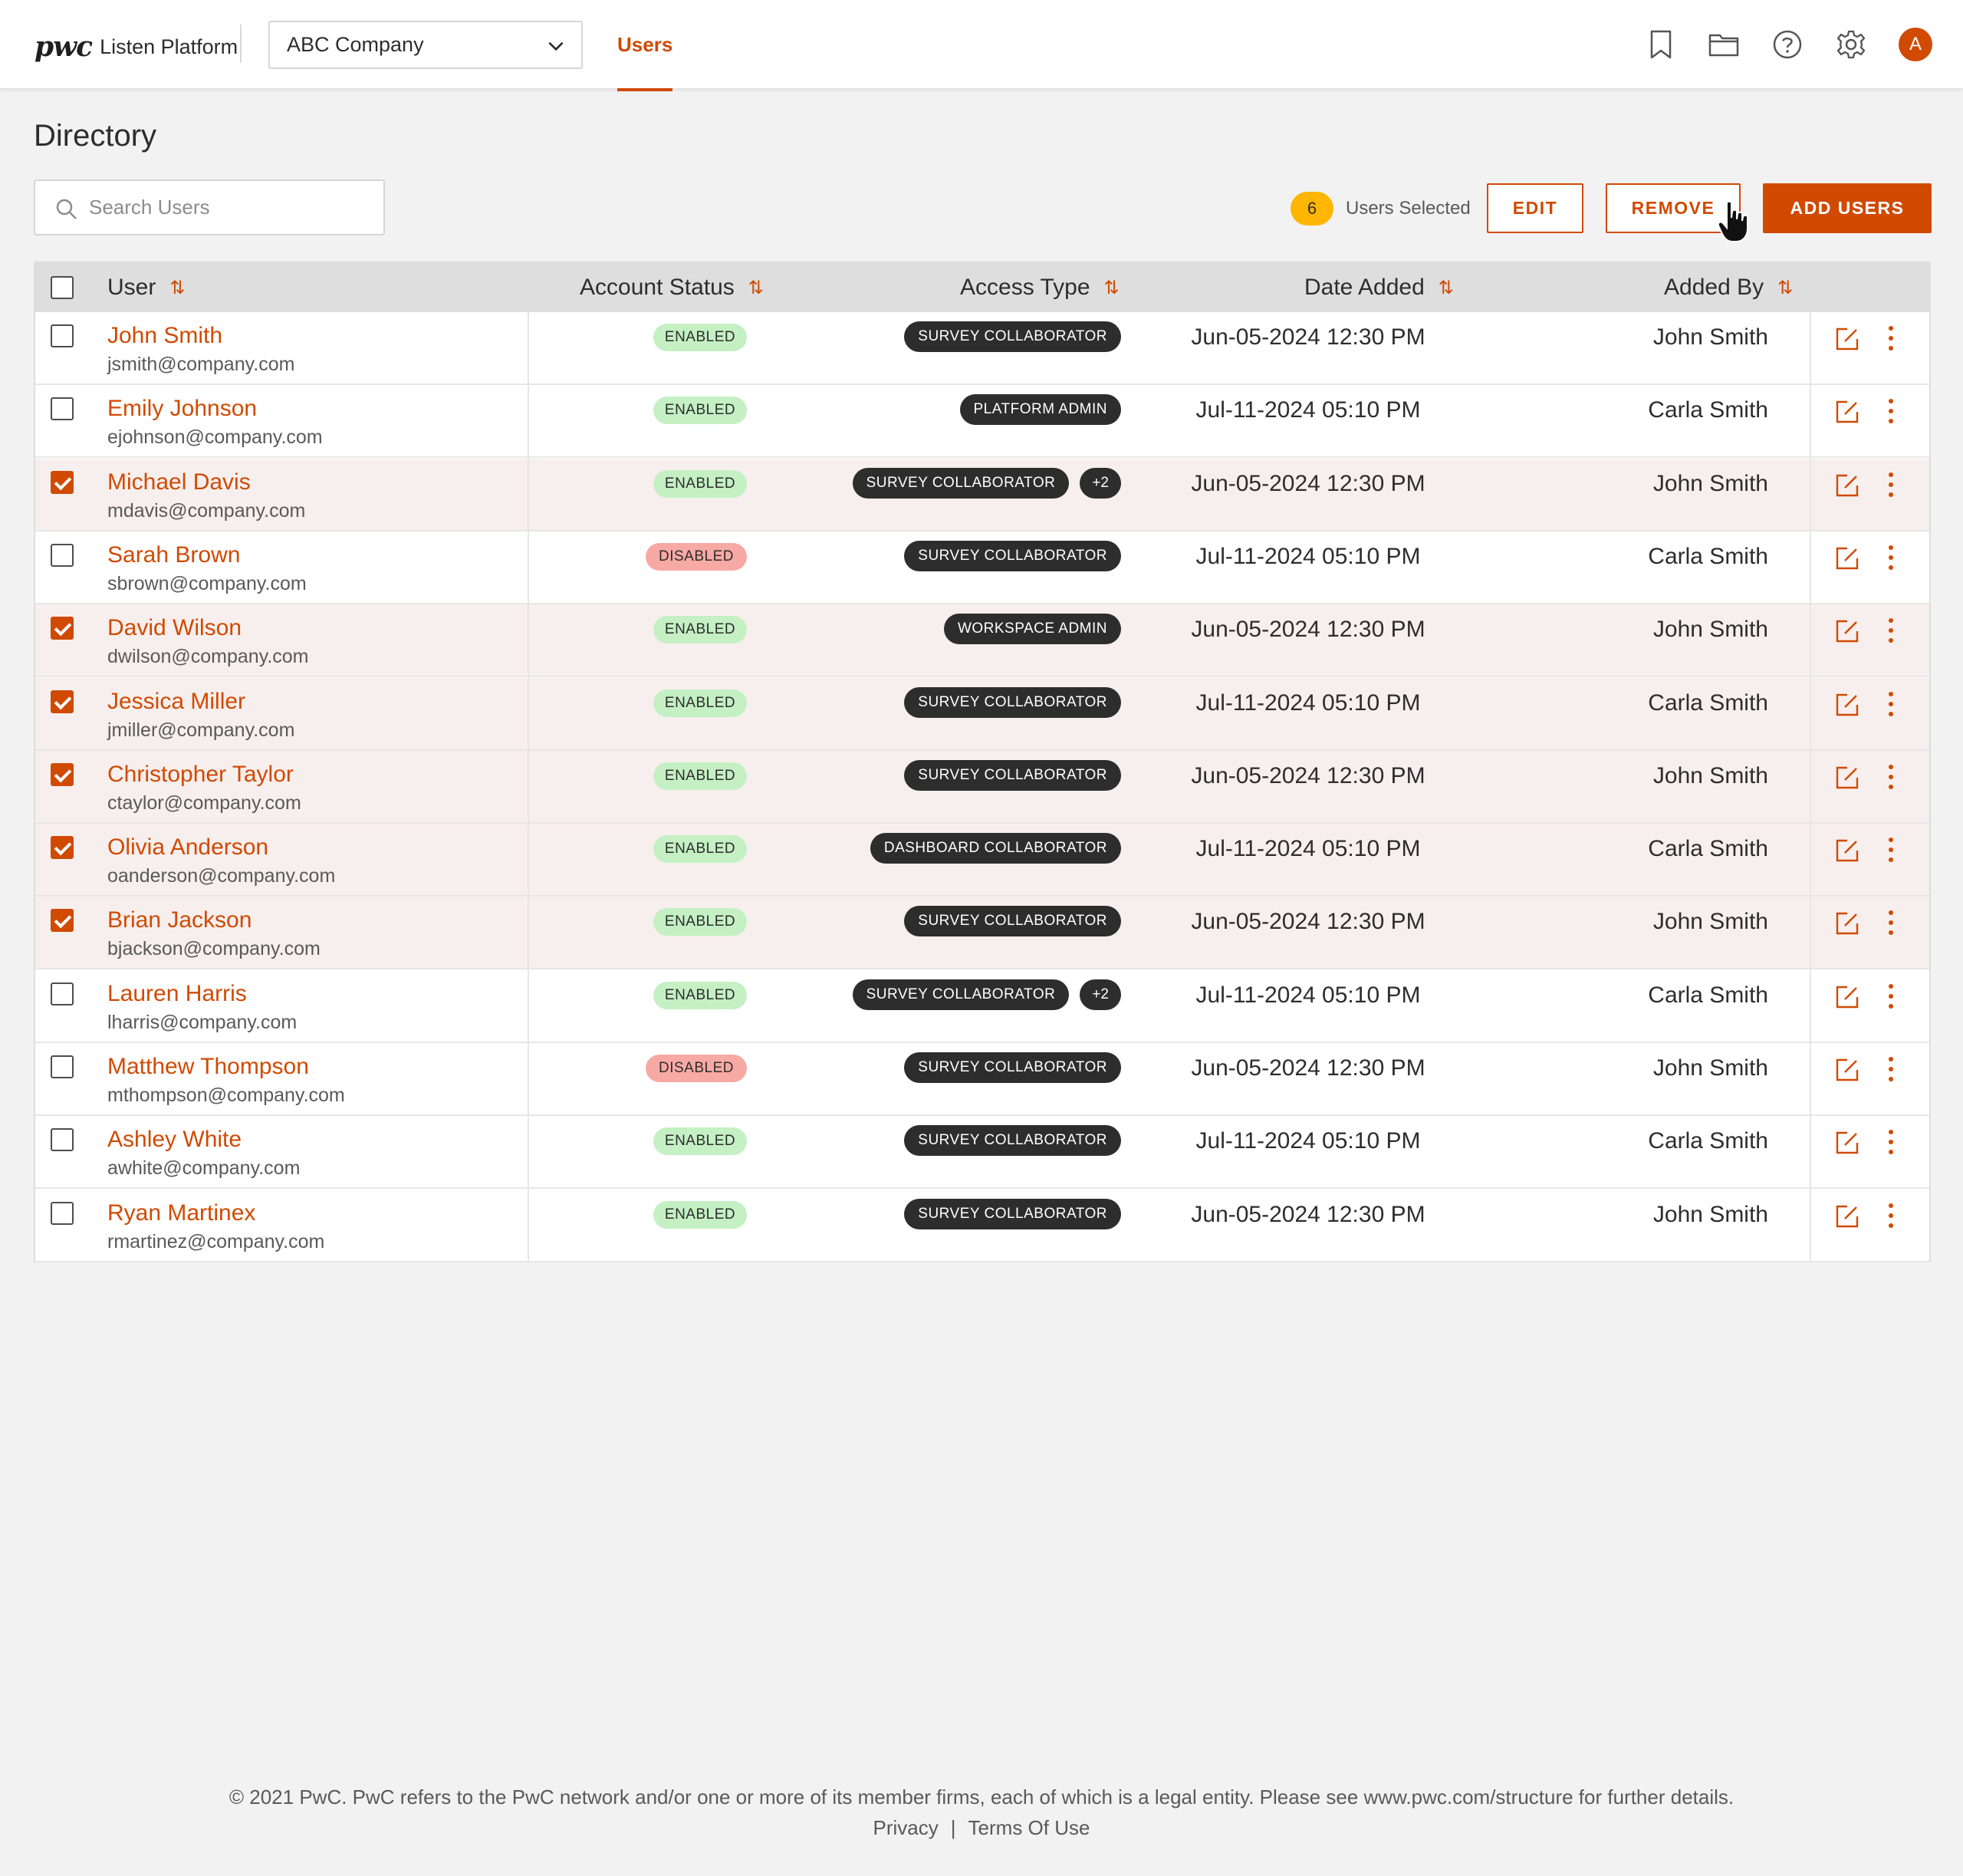 The image size is (1963, 1876). I want to click on column-header-account-status: Account Status ⇅, so click(672, 287).